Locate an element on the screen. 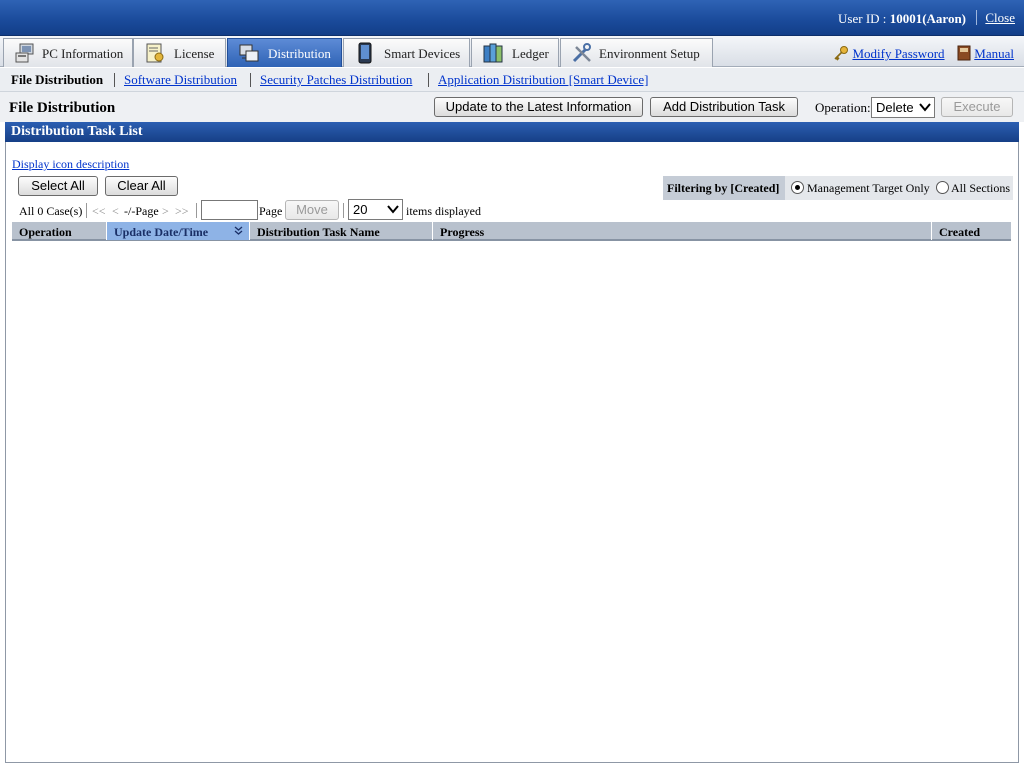  tab-license: License is located at coordinates (179, 52).